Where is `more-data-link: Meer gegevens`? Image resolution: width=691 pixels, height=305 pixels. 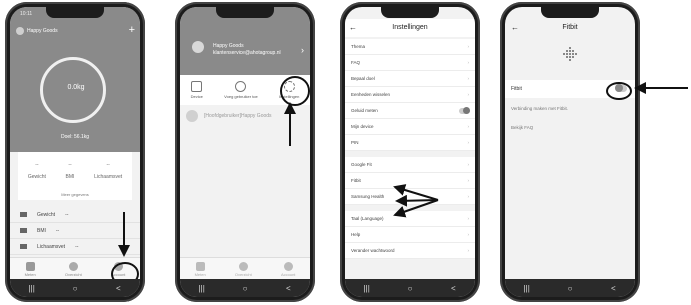 more-data-link: Meer gegevens is located at coordinates (75, 194).